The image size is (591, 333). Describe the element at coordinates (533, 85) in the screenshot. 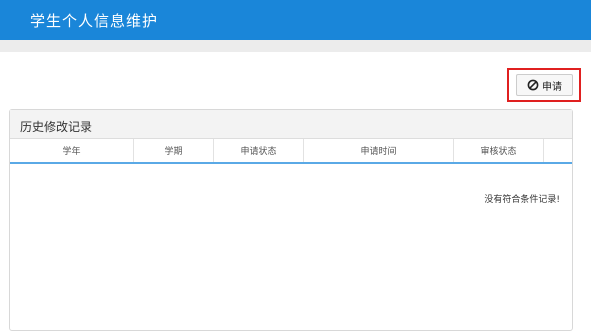

I see `ban-icon` at that location.